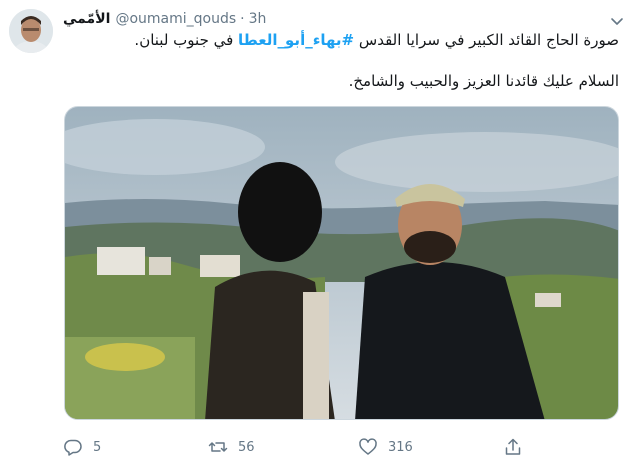 The width and height of the screenshot is (633, 462). What do you see at coordinates (341, 447) in the screenshot?
I see `tweet-actions: 5 56 316` at bounding box center [341, 447].